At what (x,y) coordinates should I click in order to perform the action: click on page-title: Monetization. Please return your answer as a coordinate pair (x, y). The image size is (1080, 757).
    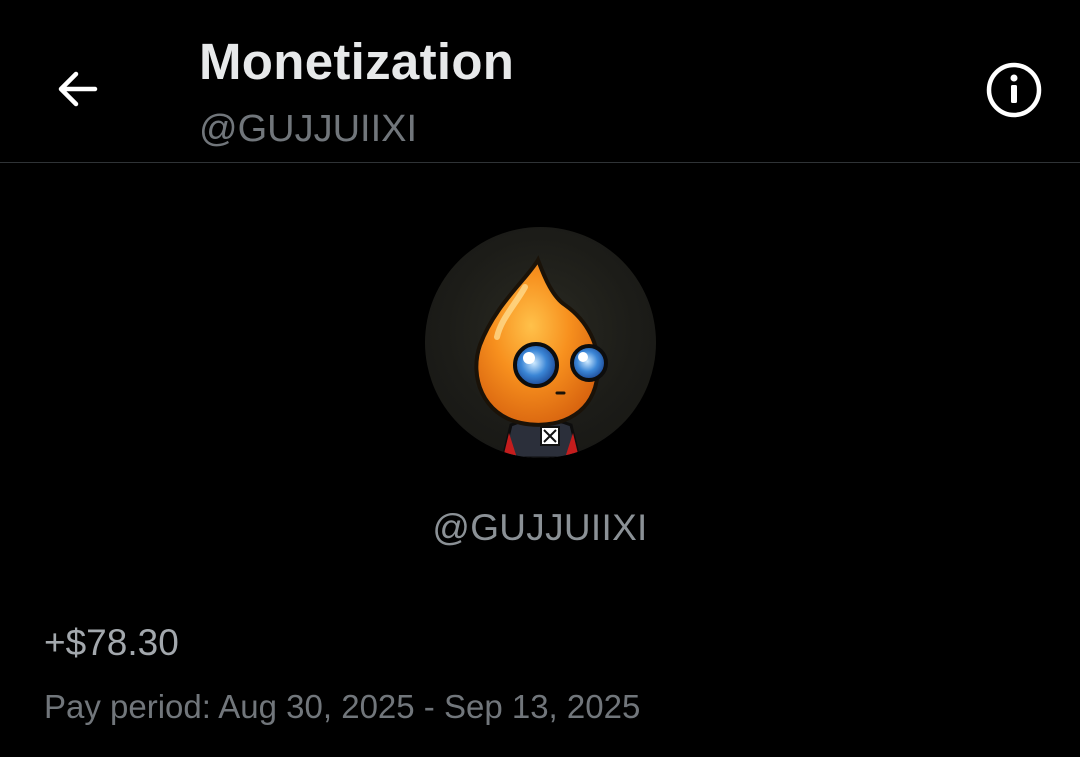
    Looking at the image, I should click on (357, 61).